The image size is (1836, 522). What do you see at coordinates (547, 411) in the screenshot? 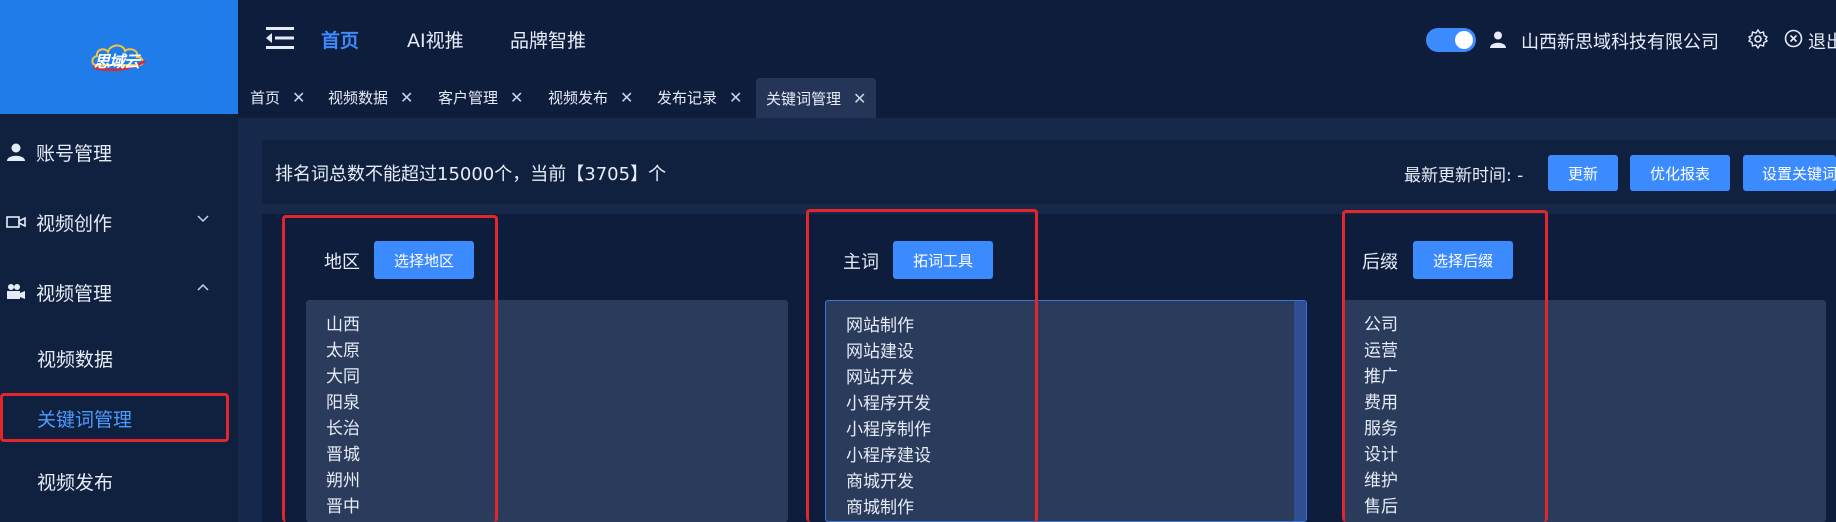
I see `region-list: 山西 太原 大同 阳泉 长治 晋城 朔州 晋中` at bounding box center [547, 411].